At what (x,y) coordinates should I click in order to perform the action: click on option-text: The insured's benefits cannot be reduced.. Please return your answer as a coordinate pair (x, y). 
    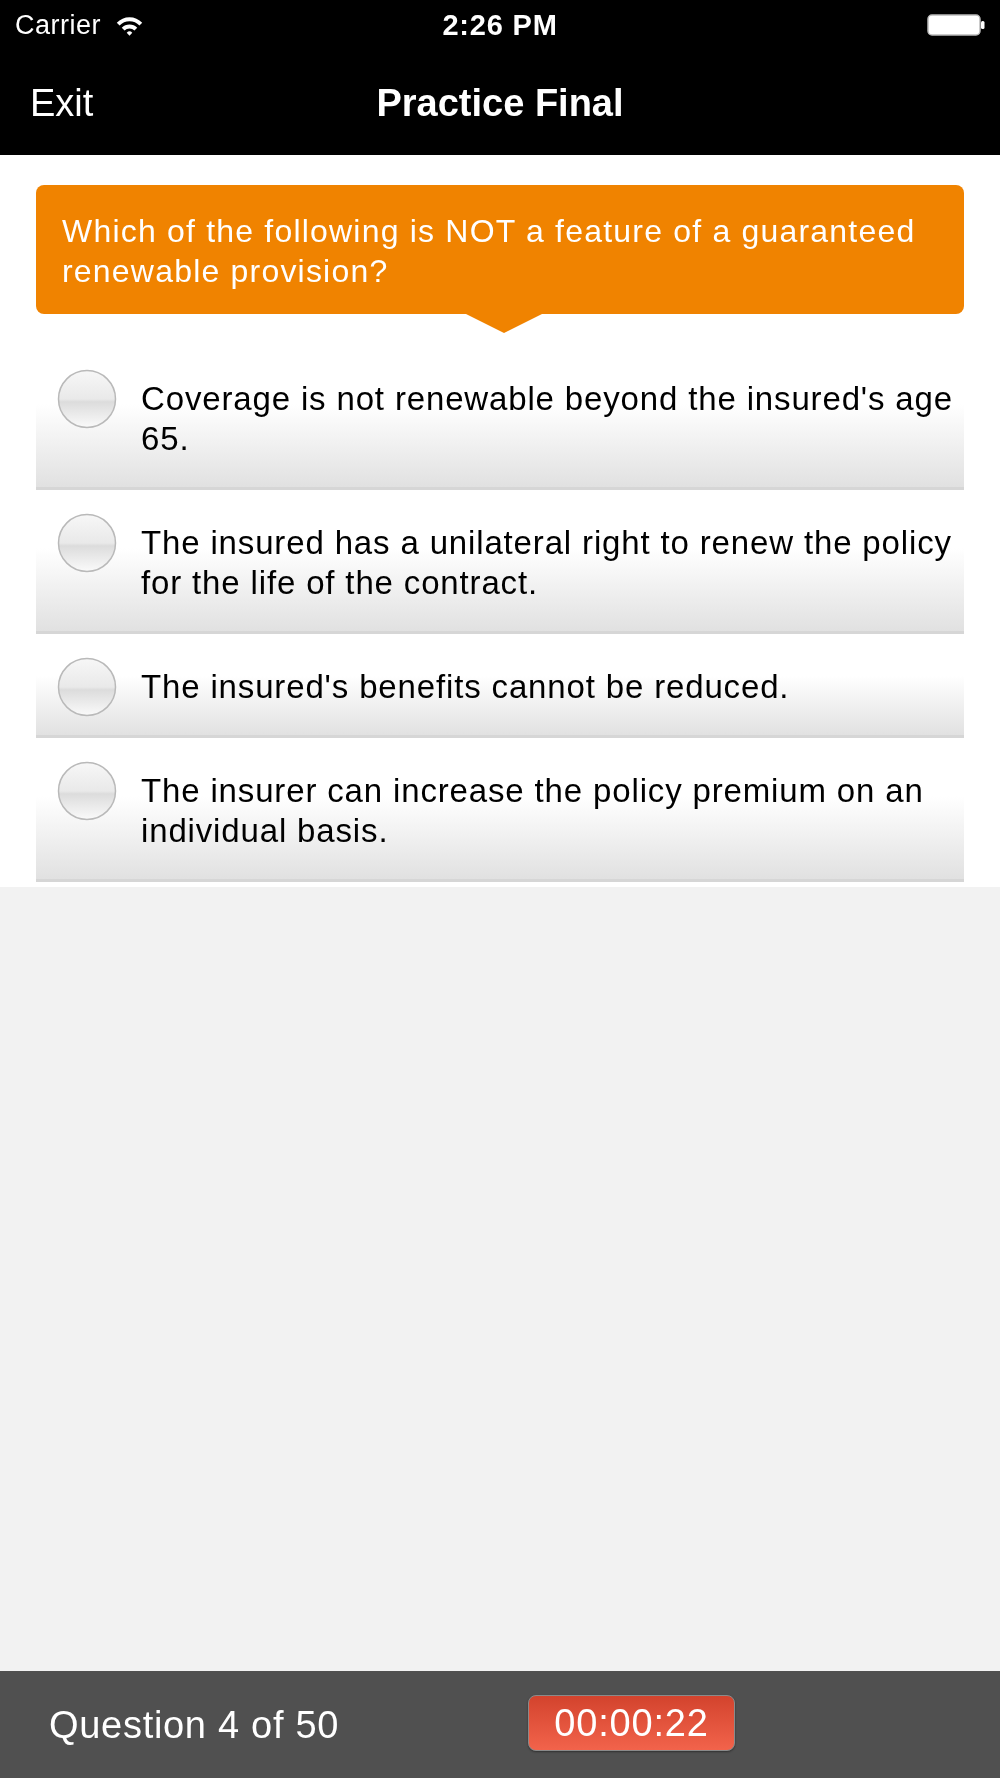
    Looking at the image, I should click on (465, 687).